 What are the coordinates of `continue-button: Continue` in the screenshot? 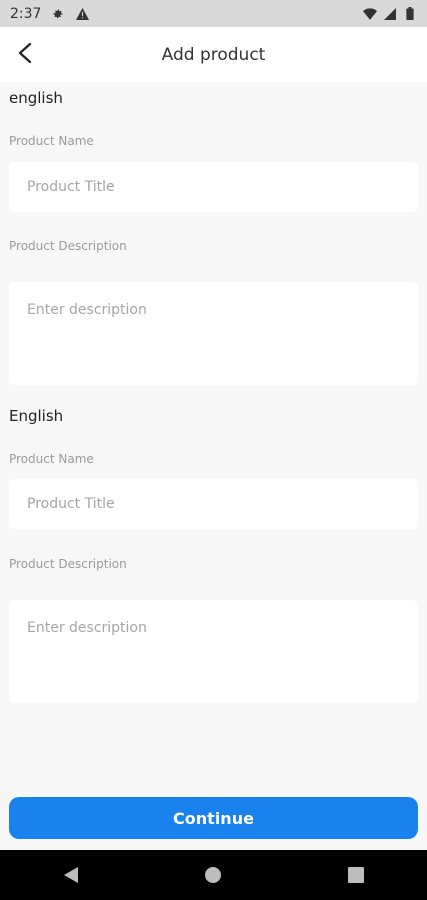 It's located at (213, 818).